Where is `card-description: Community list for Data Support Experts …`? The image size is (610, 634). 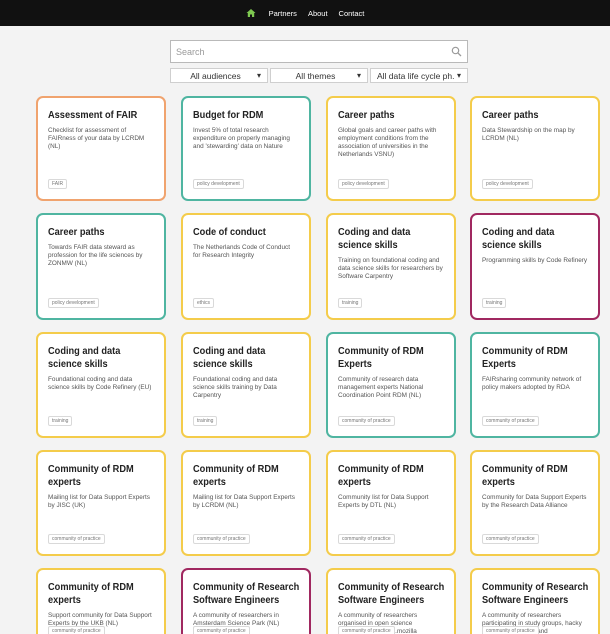
card-description: Community list for Data Support Experts … is located at coordinates (383, 501).